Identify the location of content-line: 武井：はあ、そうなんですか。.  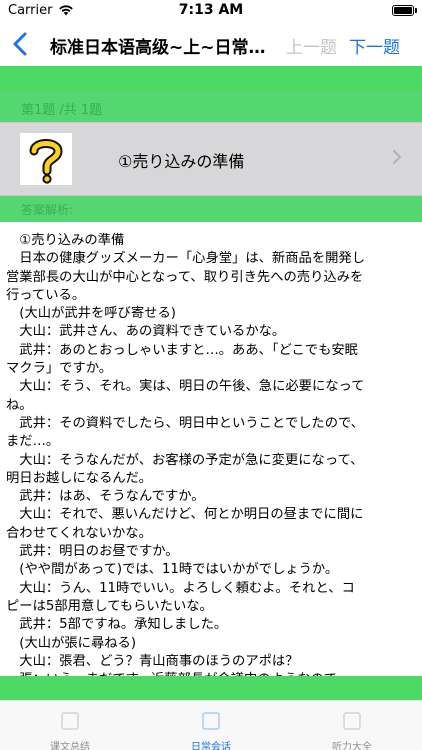
(105, 497).